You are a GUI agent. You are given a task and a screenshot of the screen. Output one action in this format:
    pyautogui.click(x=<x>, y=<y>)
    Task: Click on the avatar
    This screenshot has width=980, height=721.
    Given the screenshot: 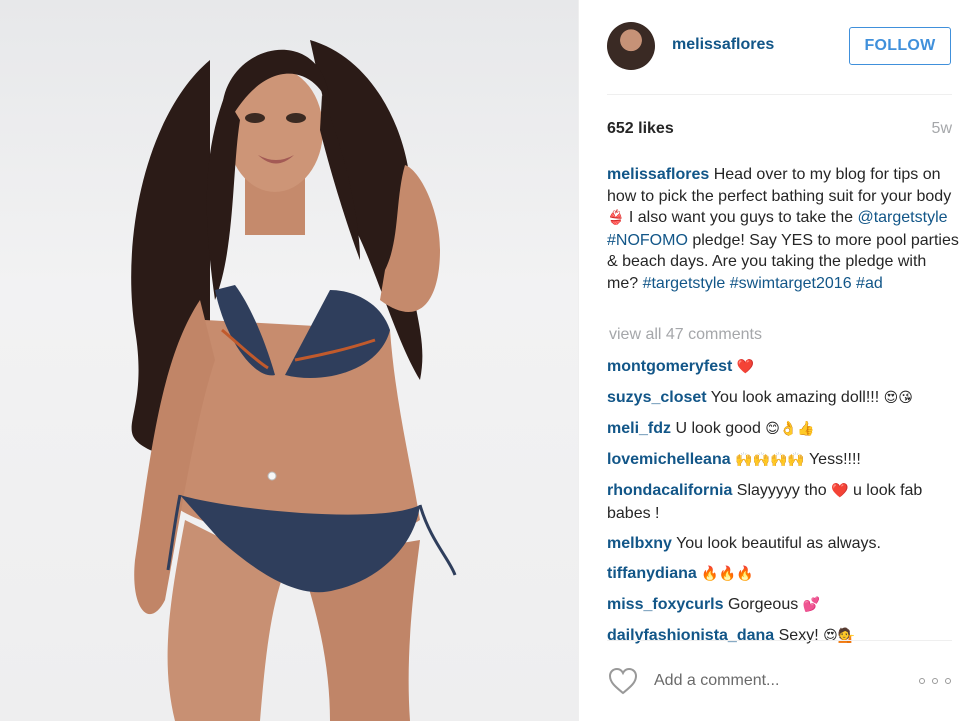 What is the action you would take?
    pyautogui.click(x=631, y=46)
    